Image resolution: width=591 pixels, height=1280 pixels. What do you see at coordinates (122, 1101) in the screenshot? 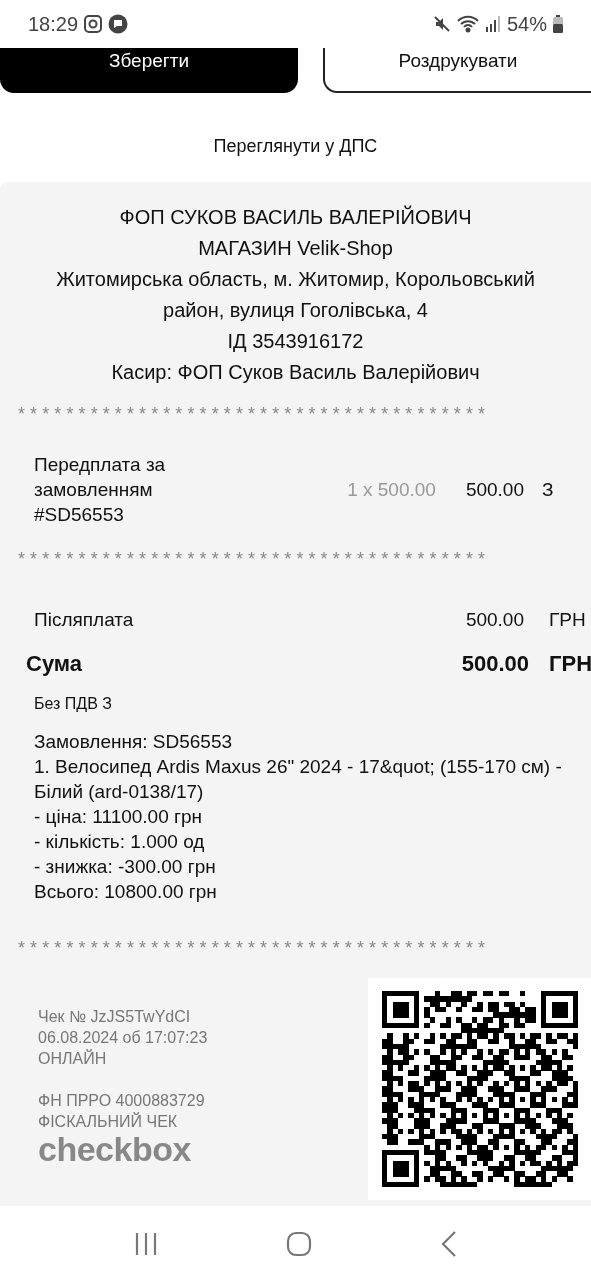
I see `fiscal-info: ФН ПРРО 4000883729` at bounding box center [122, 1101].